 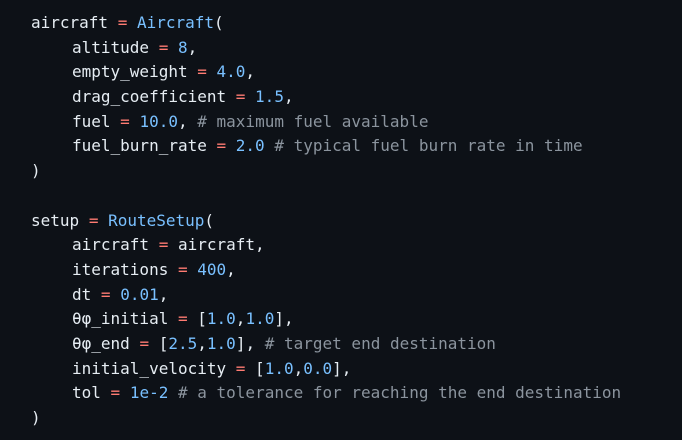 I want to click on arg-name: dt, so click(x=82, y=294).